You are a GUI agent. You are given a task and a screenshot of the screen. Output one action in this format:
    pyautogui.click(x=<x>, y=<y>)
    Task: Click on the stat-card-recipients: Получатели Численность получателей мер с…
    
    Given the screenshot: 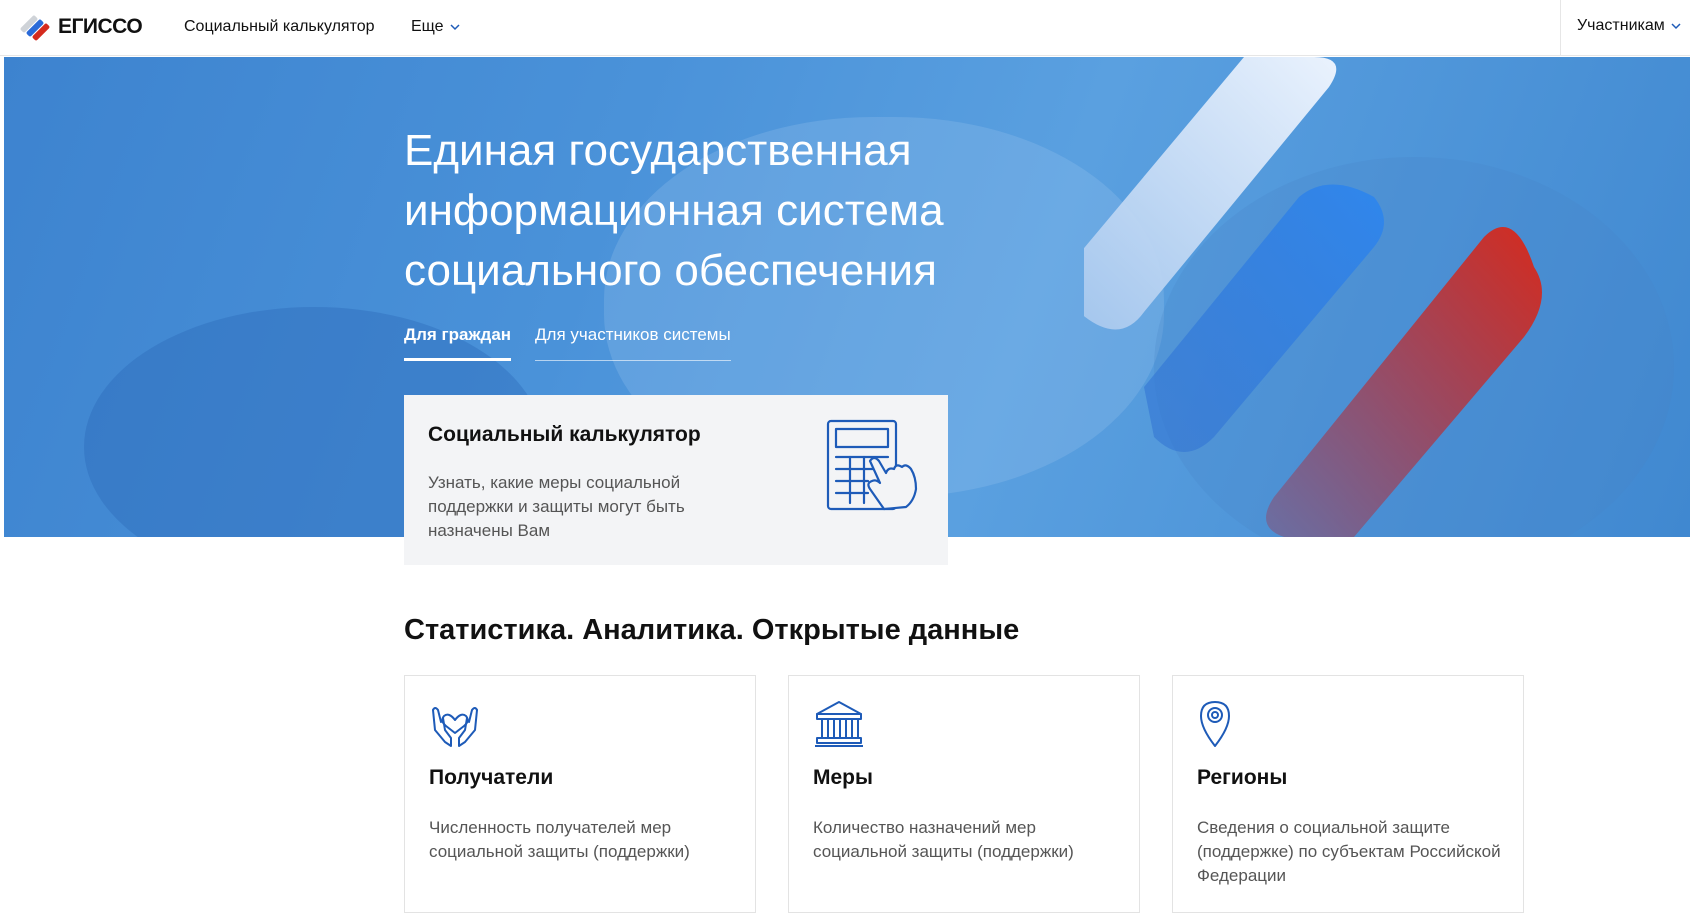 What is the action you would take?
    pyautogui.click(x=580, y=794)
    